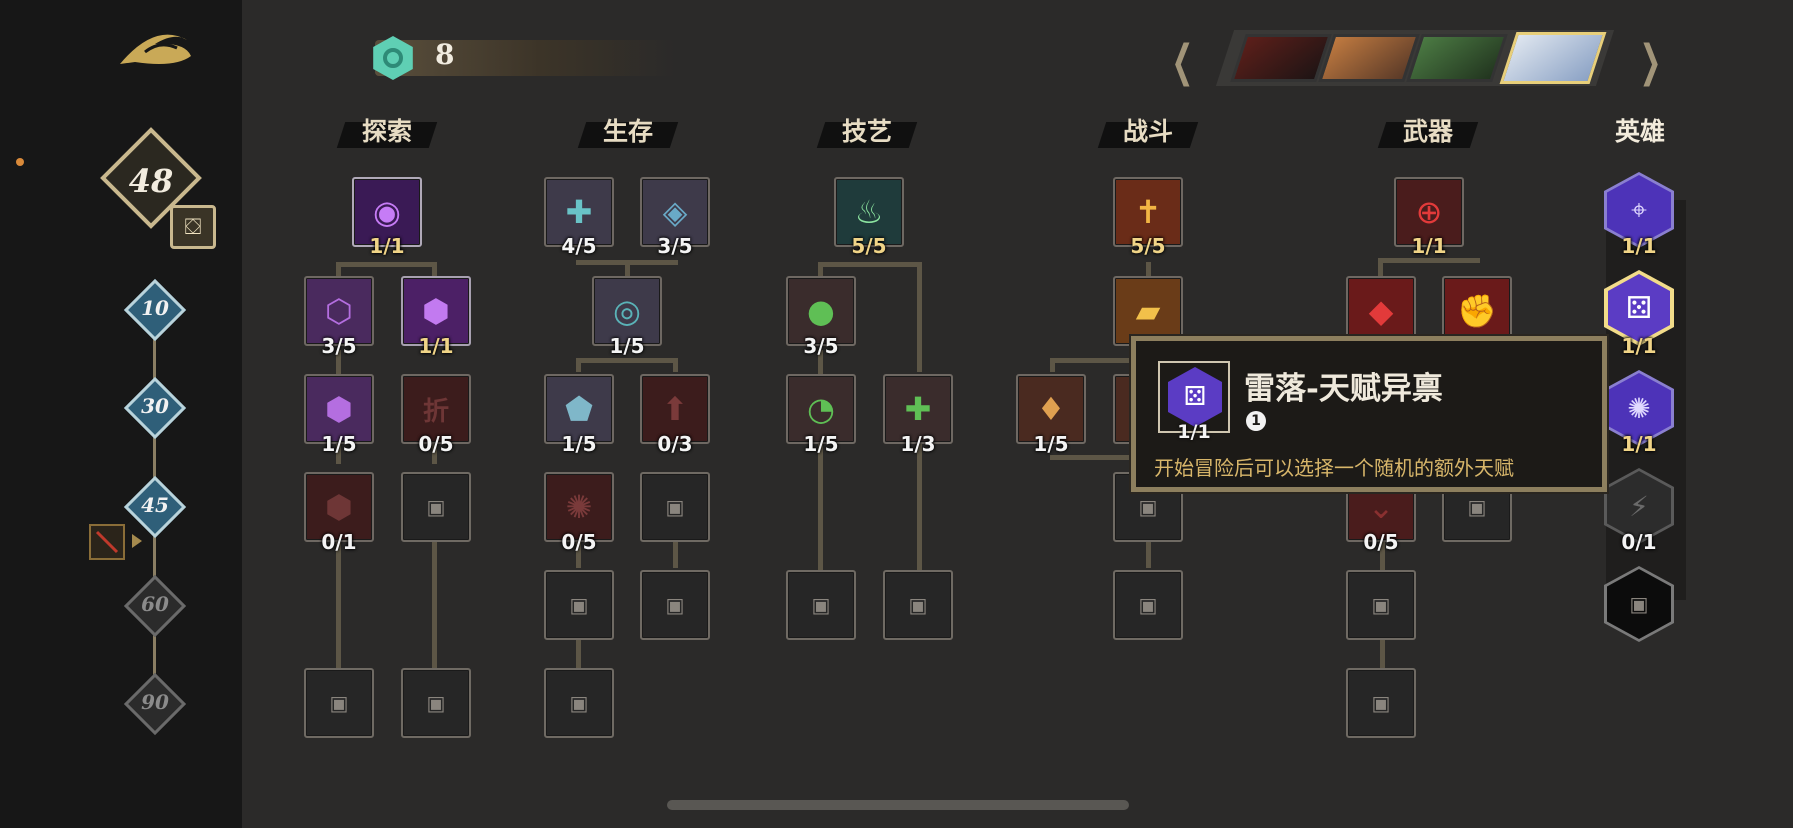 The width and height of the screenshot is (1793, 828). I want to click on tooltip-description: 开始冒险后可以选择一个随机的额外天赋, so click(1334, 468).